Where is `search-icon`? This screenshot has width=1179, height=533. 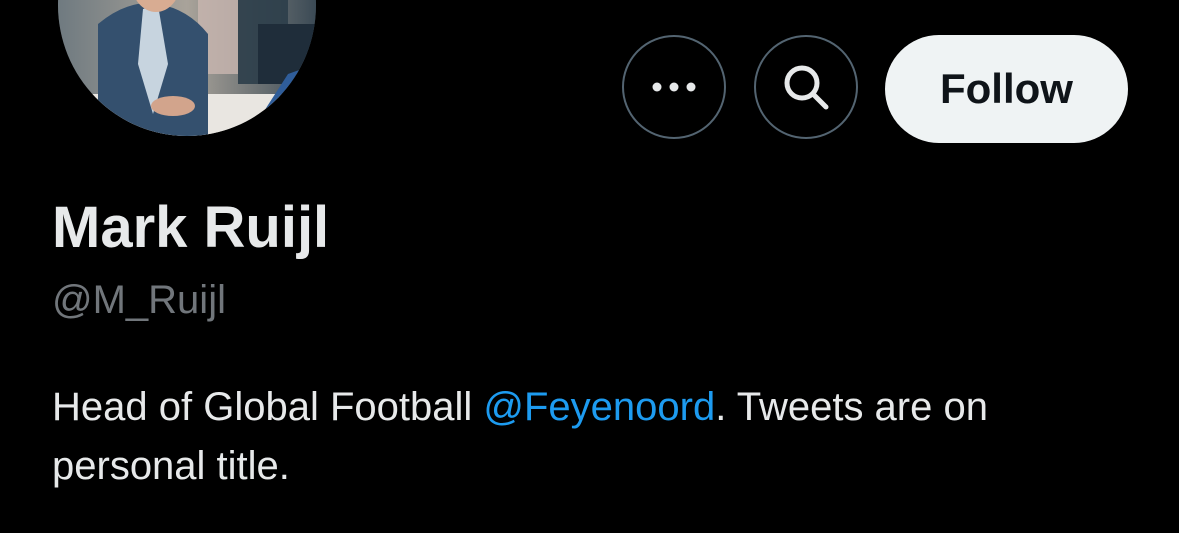
search-icon is located at coordinates (806, 87).